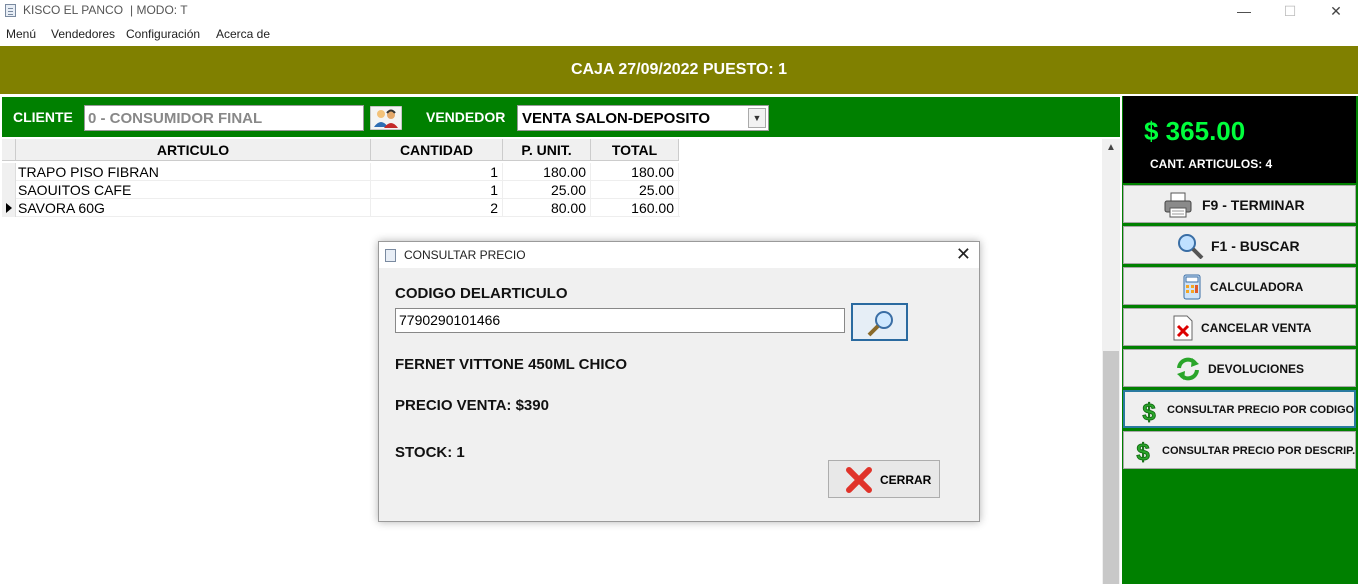  Describe the element at coordinates (472, 405) in the screenshot. I see `price-label: PRECIO VENTA: $390` at that location.